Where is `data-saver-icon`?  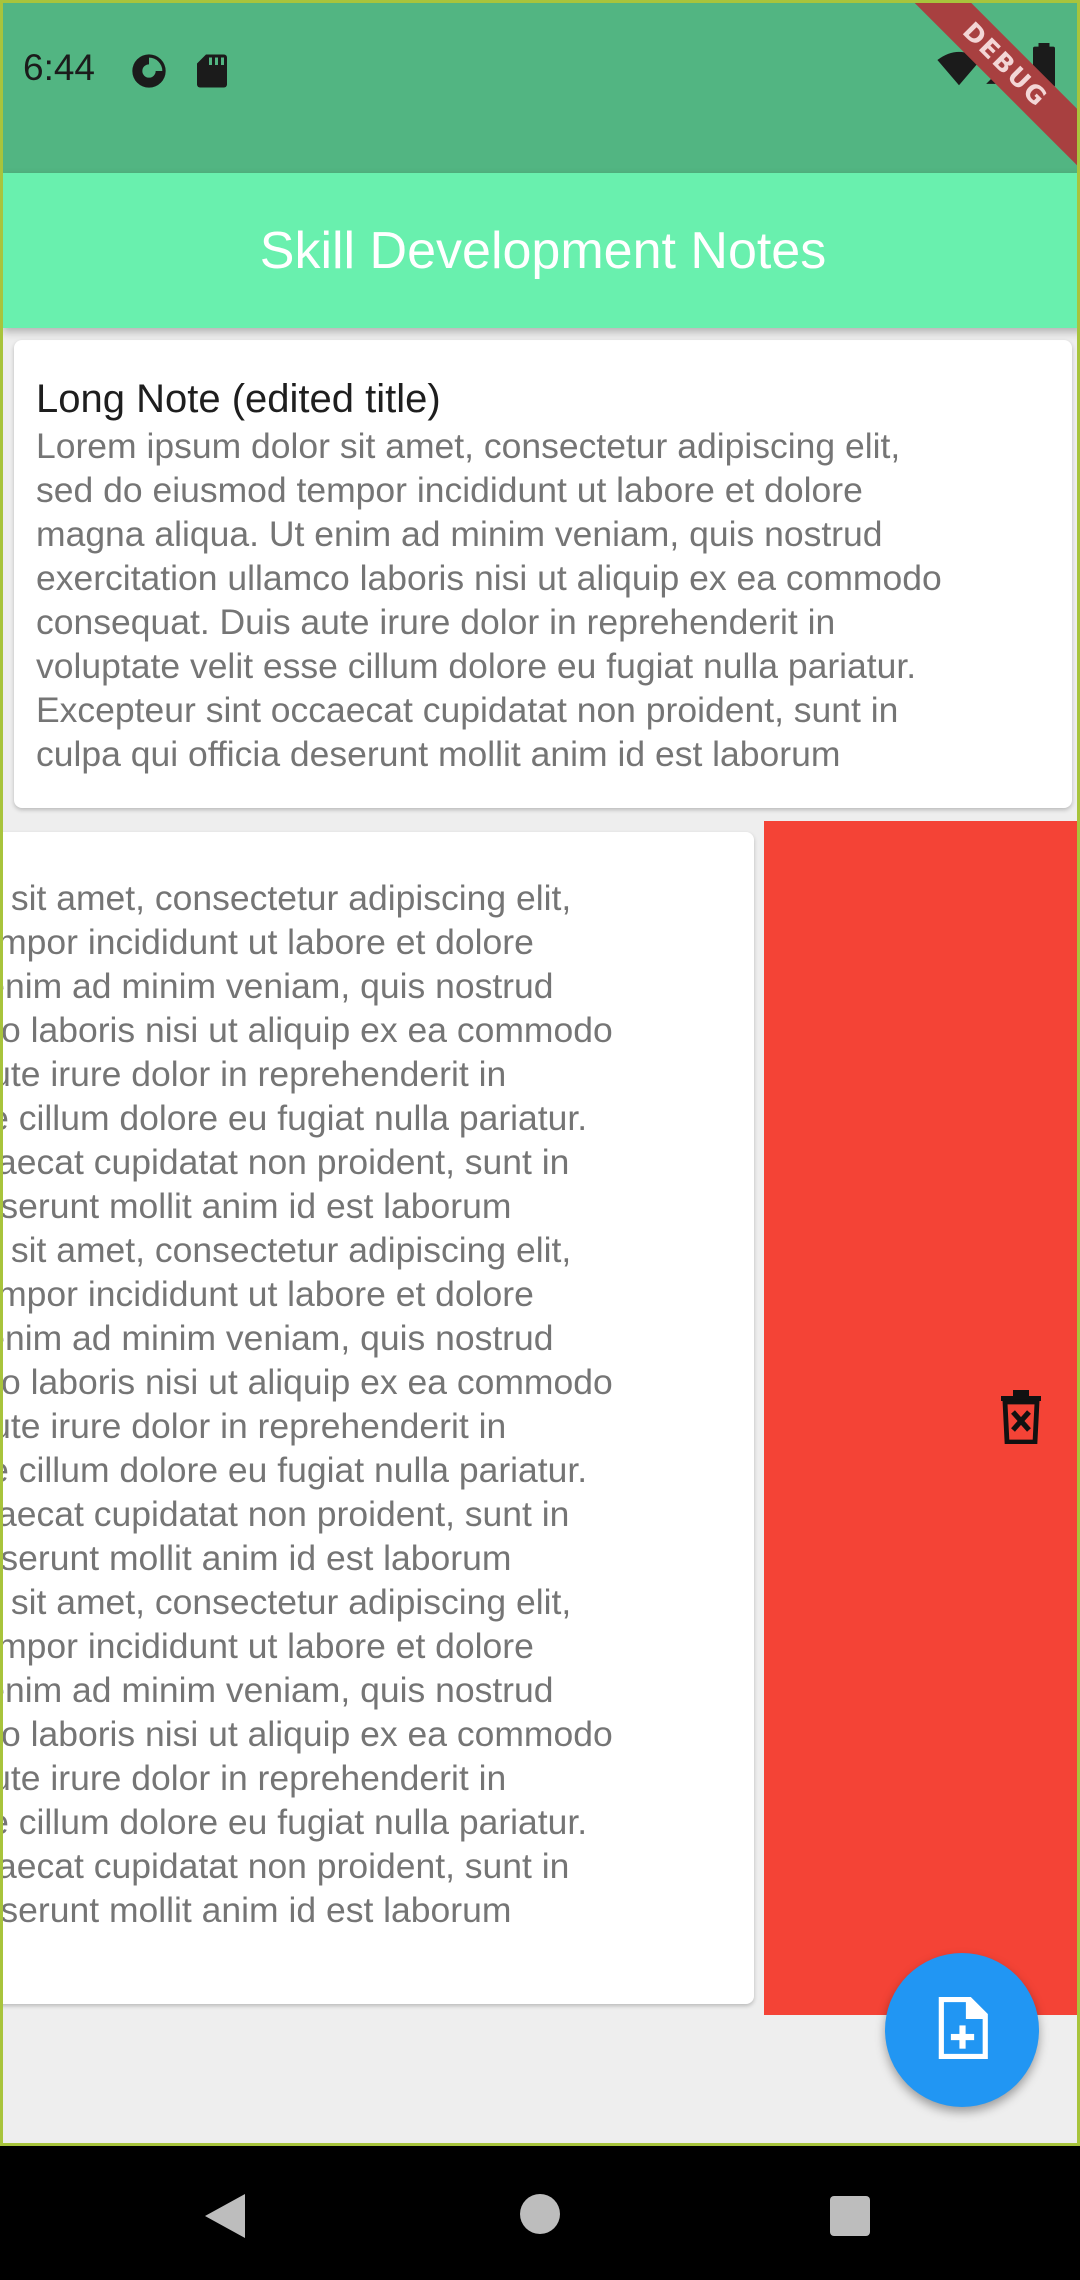 data-saver-icon is located at coordinates (149, 73).